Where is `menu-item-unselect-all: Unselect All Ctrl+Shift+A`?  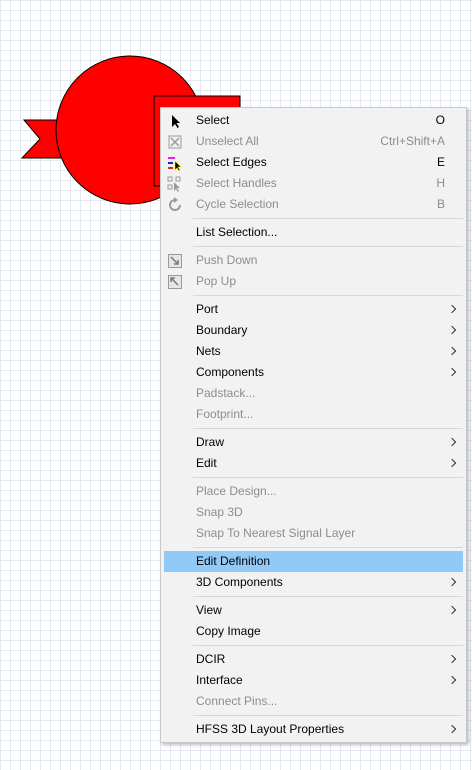
menu-item-unselect-all: Unselect All Ctrl+Shift+A is located at coordinates (313, 141).